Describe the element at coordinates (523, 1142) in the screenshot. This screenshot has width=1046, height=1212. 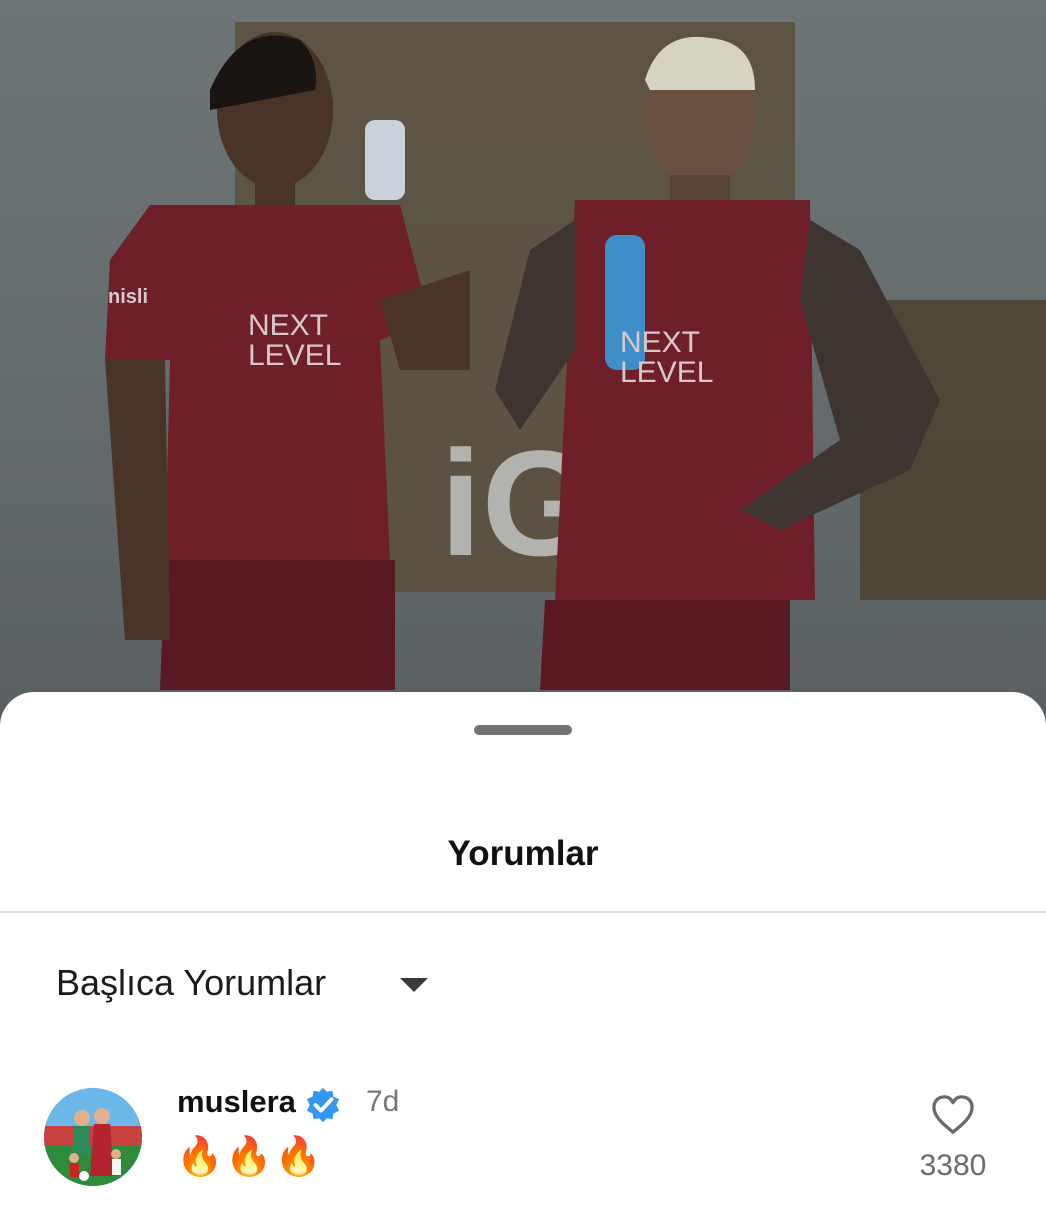
I see `comment-item: muslera 7d 🔥🔥🔥 3380` at that location.